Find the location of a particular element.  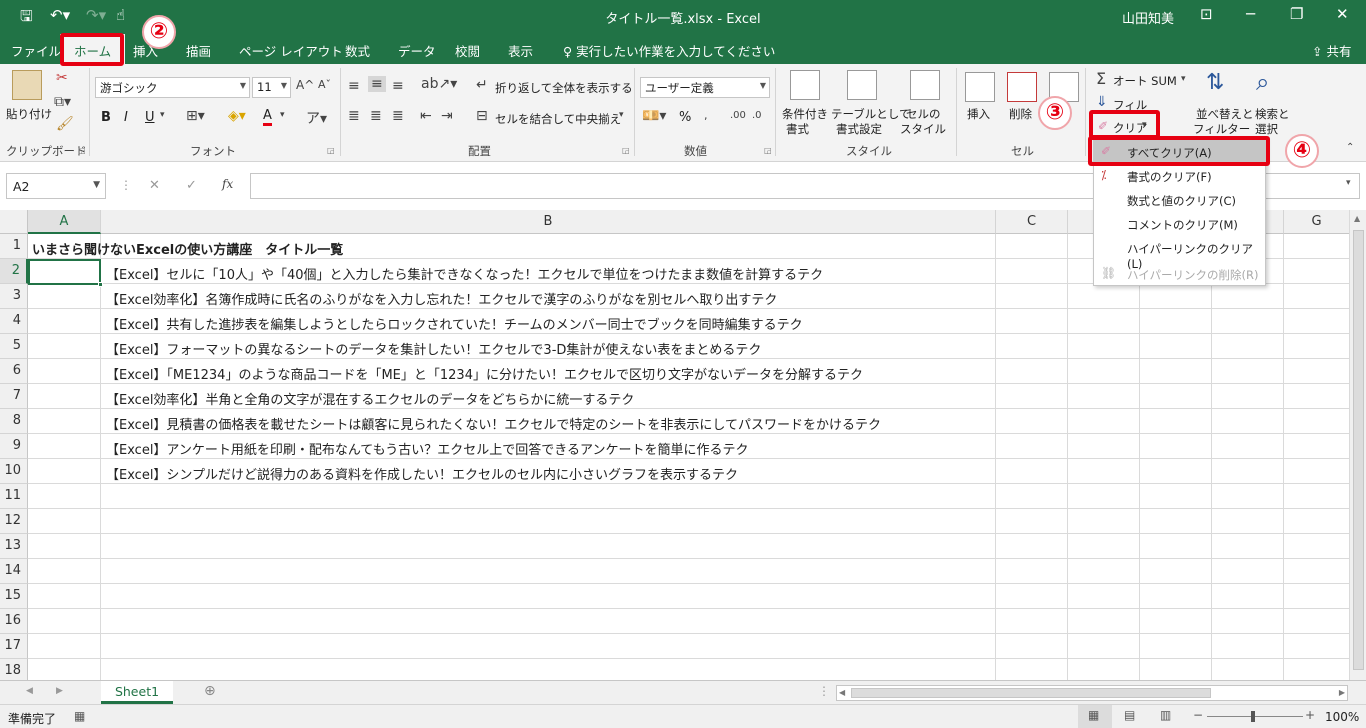

minimize-icon: ─ is located at coordinates (1250, 14).